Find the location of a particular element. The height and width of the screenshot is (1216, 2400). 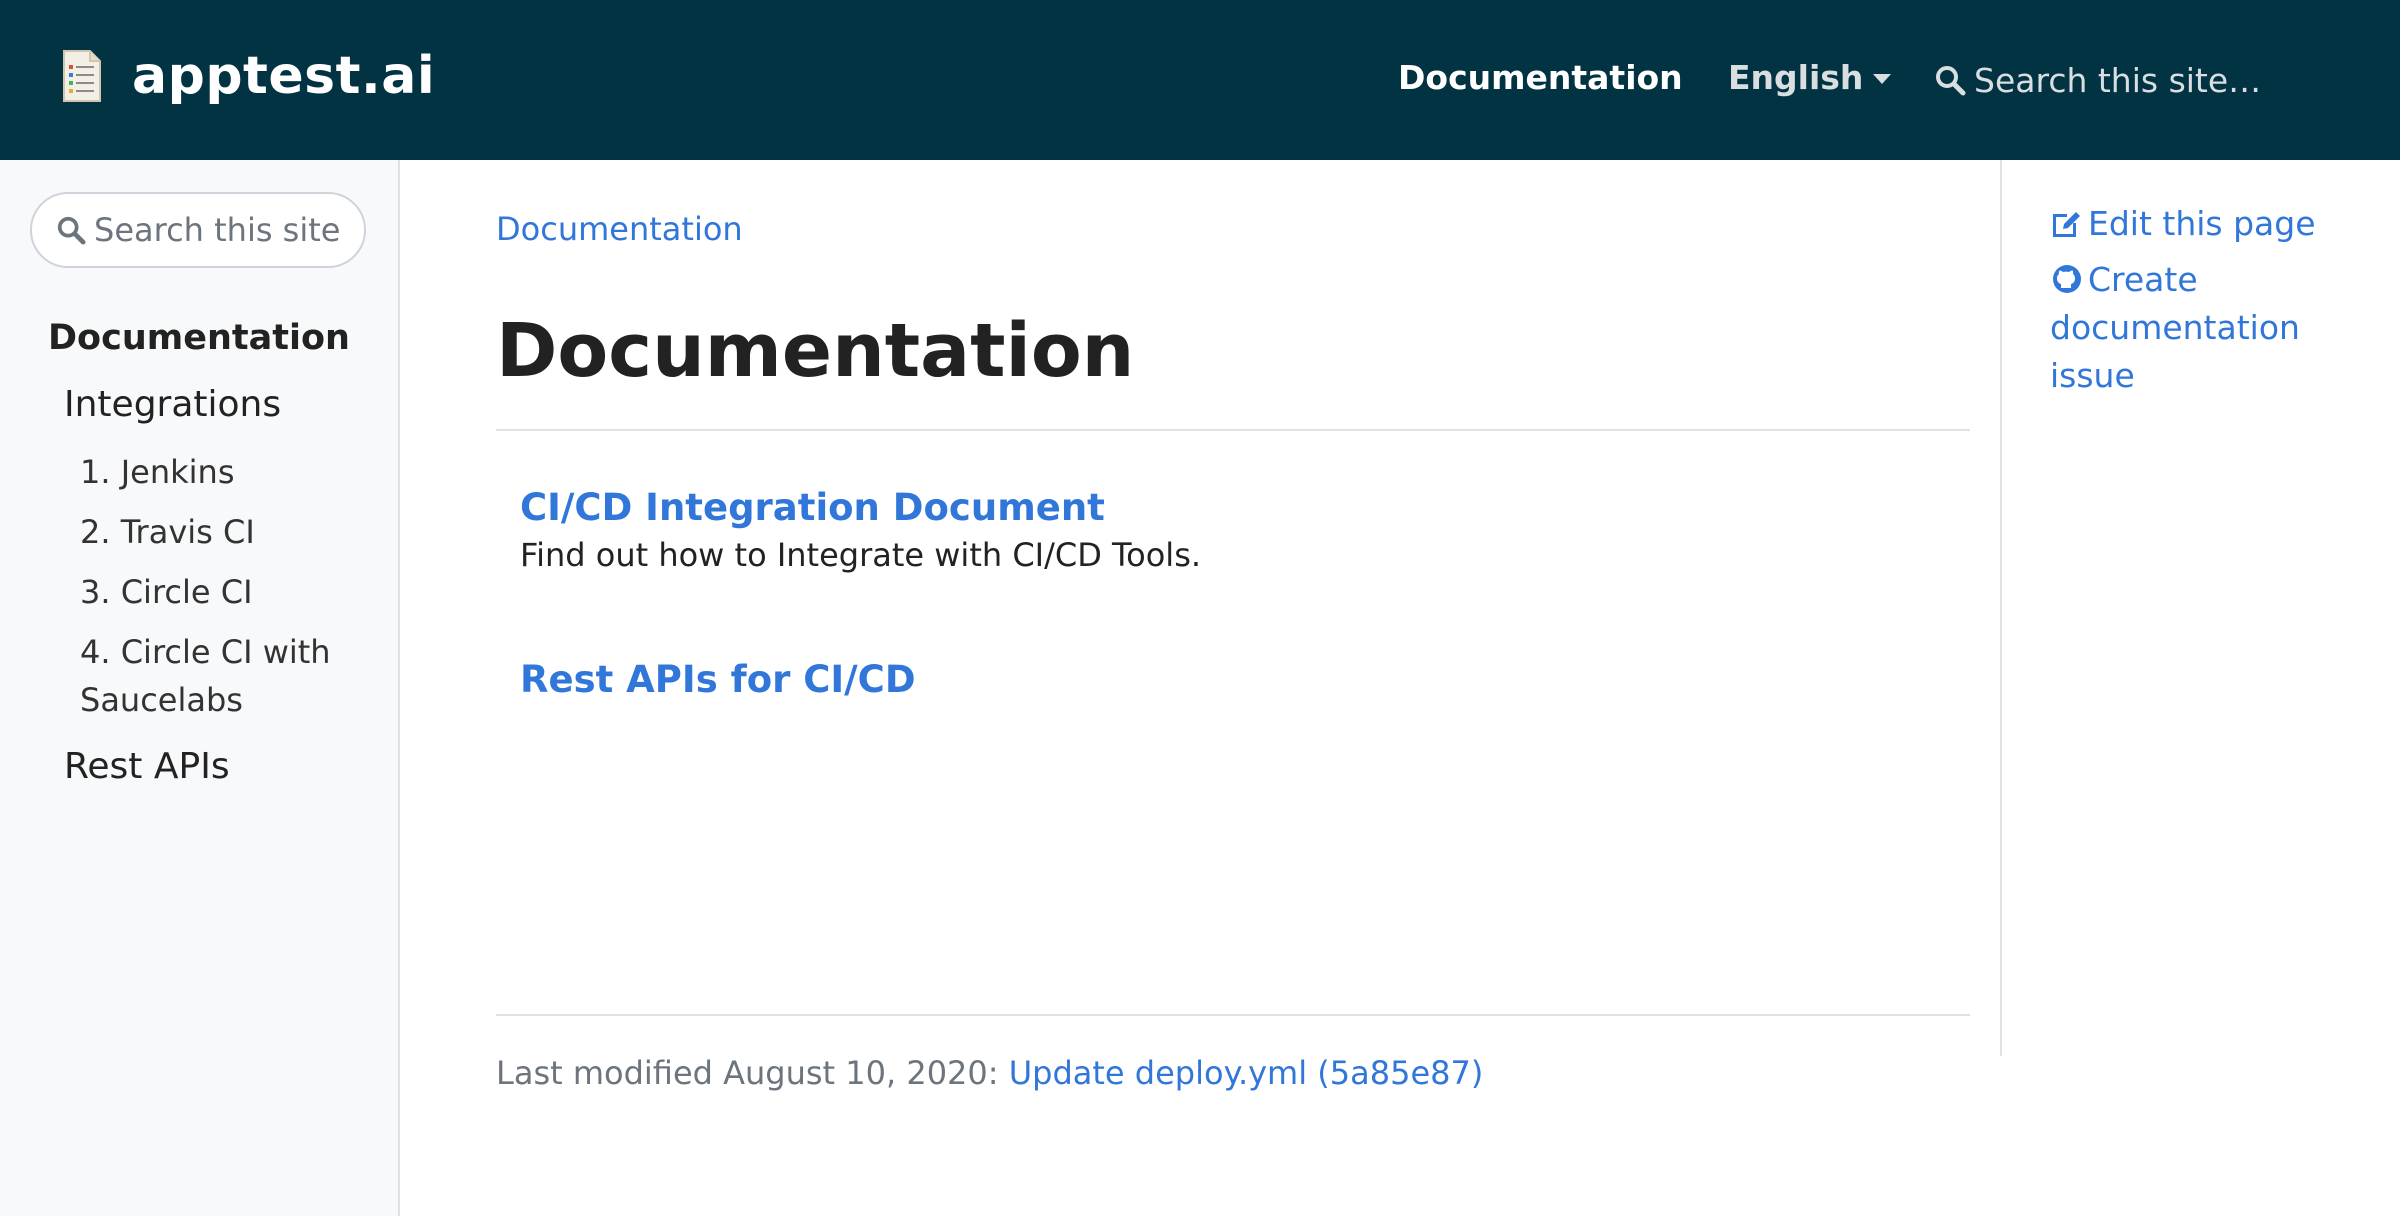

language-label: English is located at coordinates (1796, 77).